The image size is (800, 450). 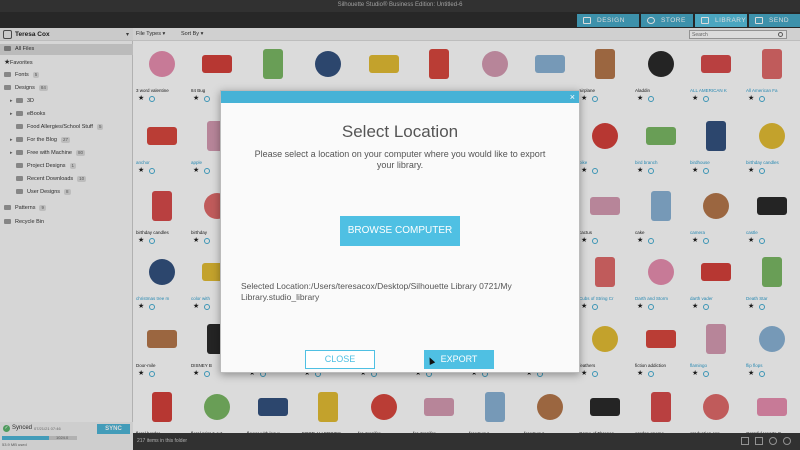 What do you see at coordinates (400, 131) in the screenshot?
I see `dialog-title: Select Location` at bounding box center [400, 131].